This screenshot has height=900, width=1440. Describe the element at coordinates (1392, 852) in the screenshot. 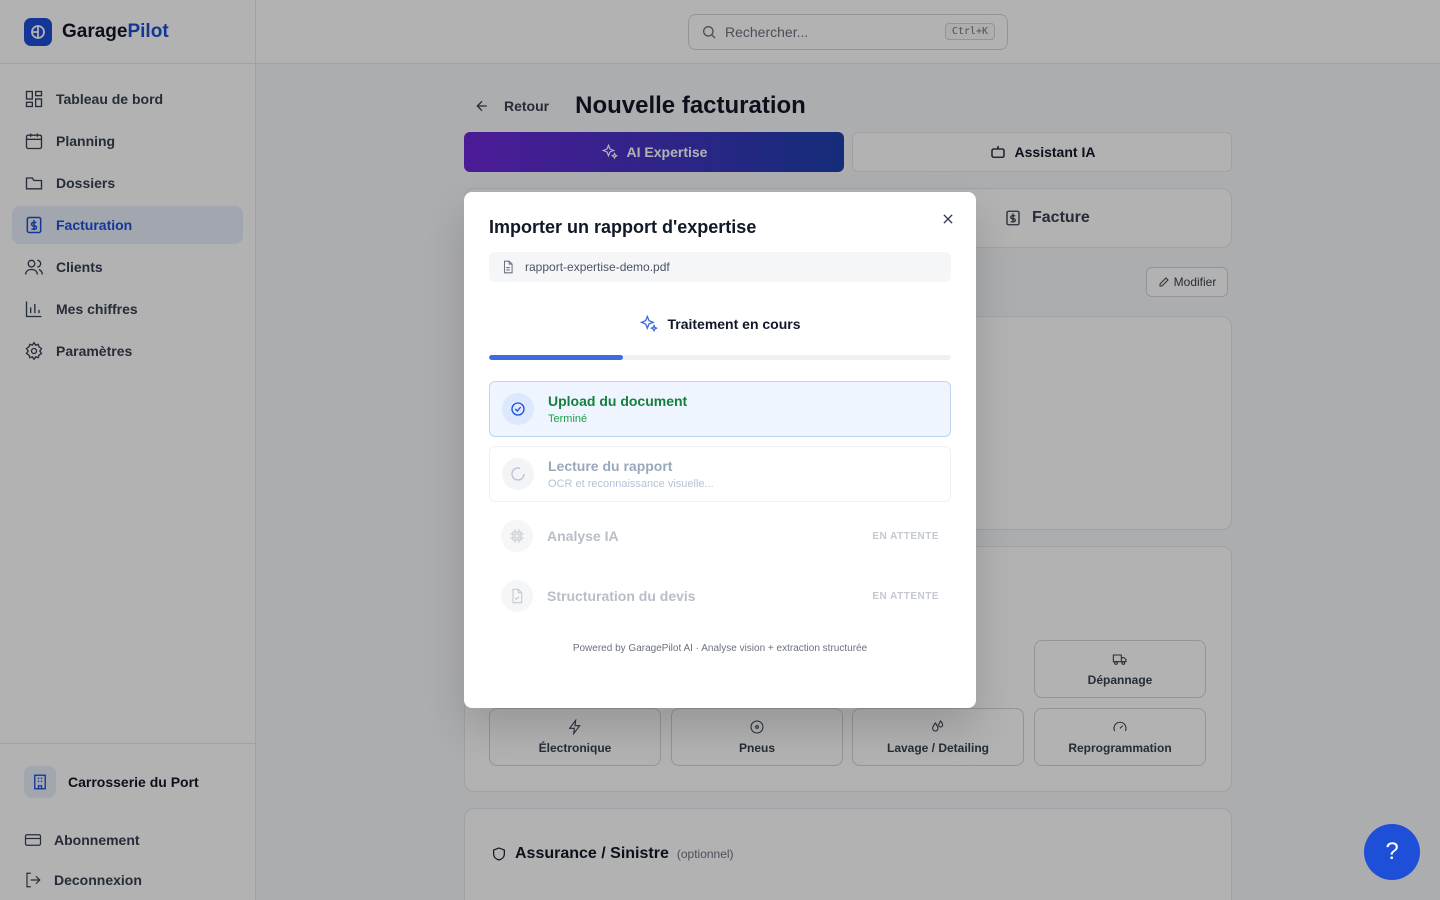

I see `help-button: ?` at that location.